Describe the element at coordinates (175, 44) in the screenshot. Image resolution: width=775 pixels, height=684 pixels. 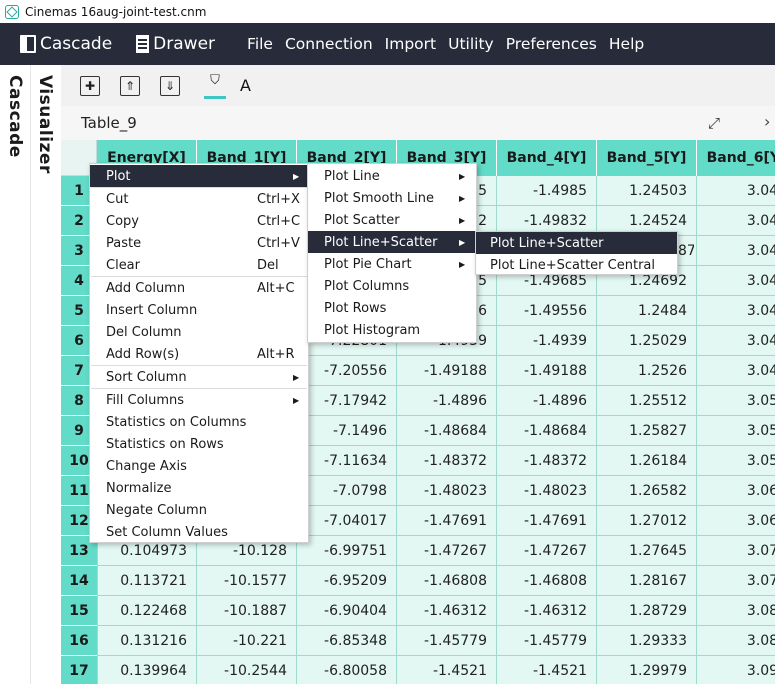
I see `drawer-brand-button: Drawer` at that location.